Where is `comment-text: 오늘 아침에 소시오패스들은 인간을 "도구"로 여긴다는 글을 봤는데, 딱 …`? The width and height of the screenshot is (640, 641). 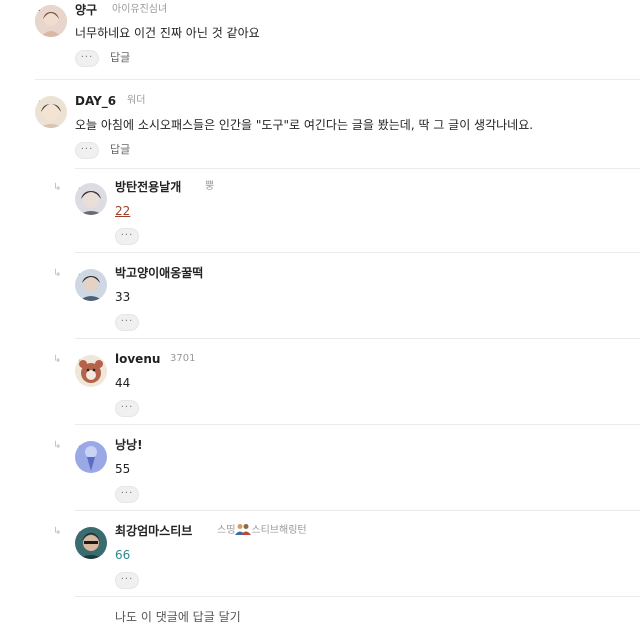 comment-text: 오늘 아침에 소시오패스들은 인간을 "도구"로 여긴다는 글을 봤는데, 딱 … is located at coordinates (304, 125).